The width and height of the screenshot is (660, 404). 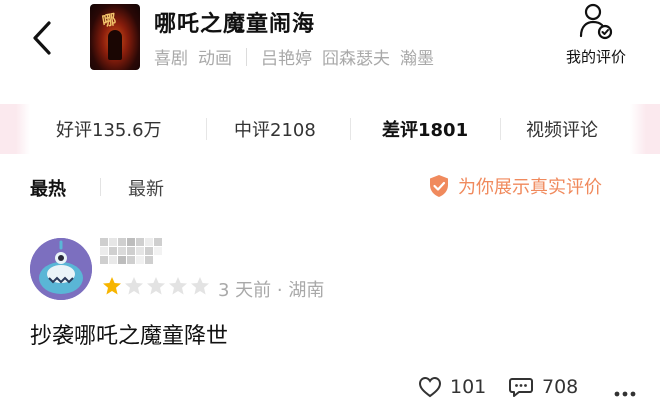 I want to click on movie-meta: 喜剧 动画 吕艳婷 囧森瑟夫 瀚墨, so click(x=299, y=56).